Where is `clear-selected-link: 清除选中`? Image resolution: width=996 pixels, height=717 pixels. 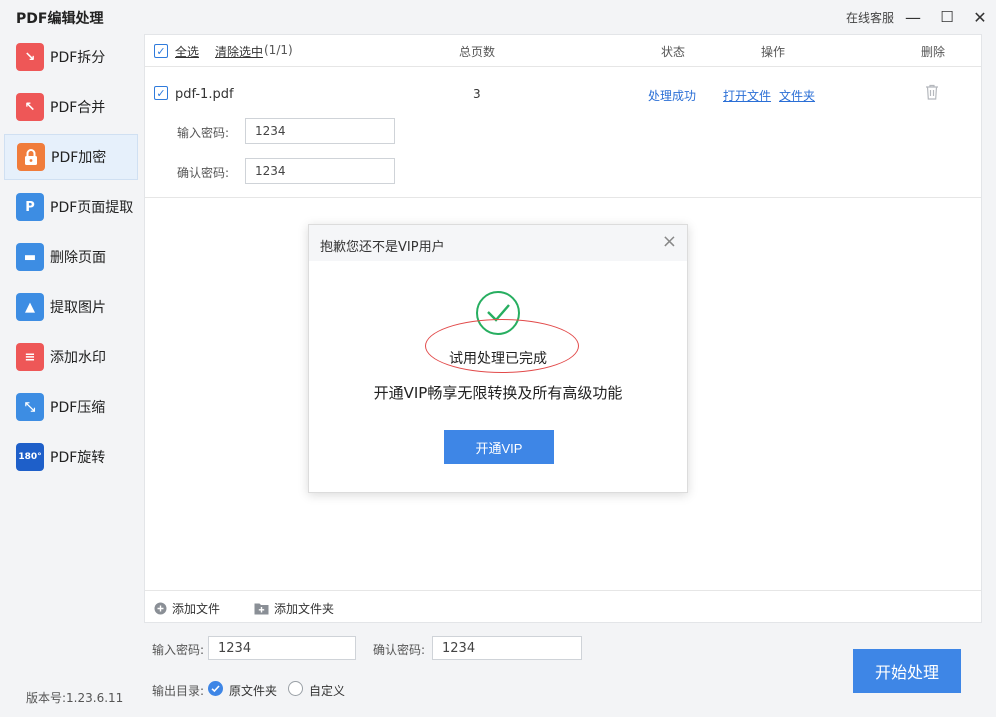 clear-selected-link: 清除选中 is located at coordinates (239, 51).